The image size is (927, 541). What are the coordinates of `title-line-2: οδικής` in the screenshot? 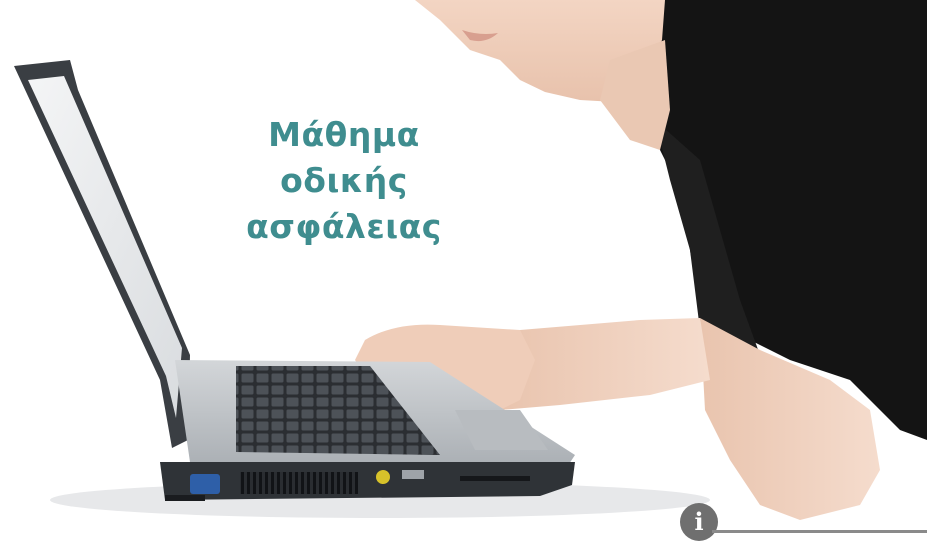 It's located at (344, 180).